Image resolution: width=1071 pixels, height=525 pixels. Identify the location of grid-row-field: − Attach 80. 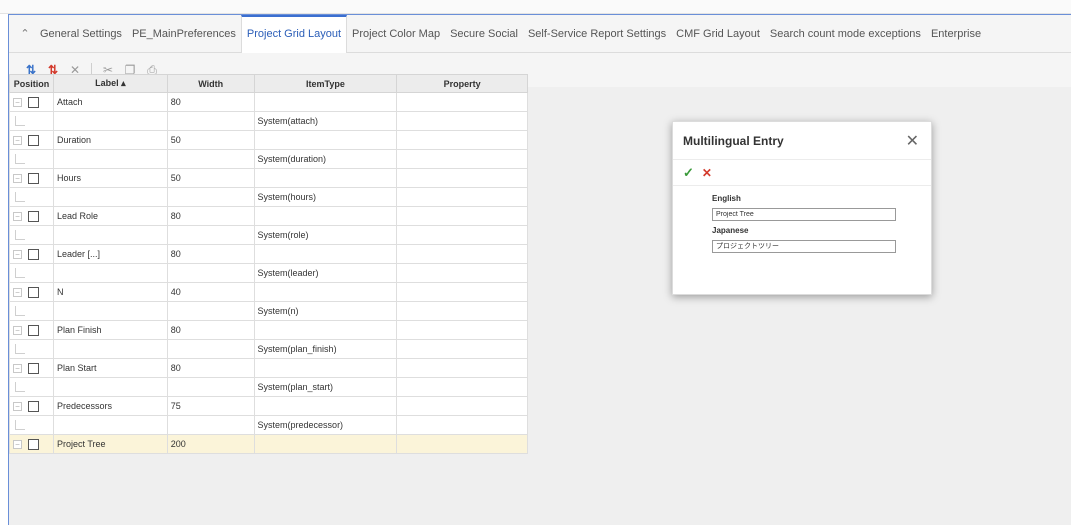
(268, 102).